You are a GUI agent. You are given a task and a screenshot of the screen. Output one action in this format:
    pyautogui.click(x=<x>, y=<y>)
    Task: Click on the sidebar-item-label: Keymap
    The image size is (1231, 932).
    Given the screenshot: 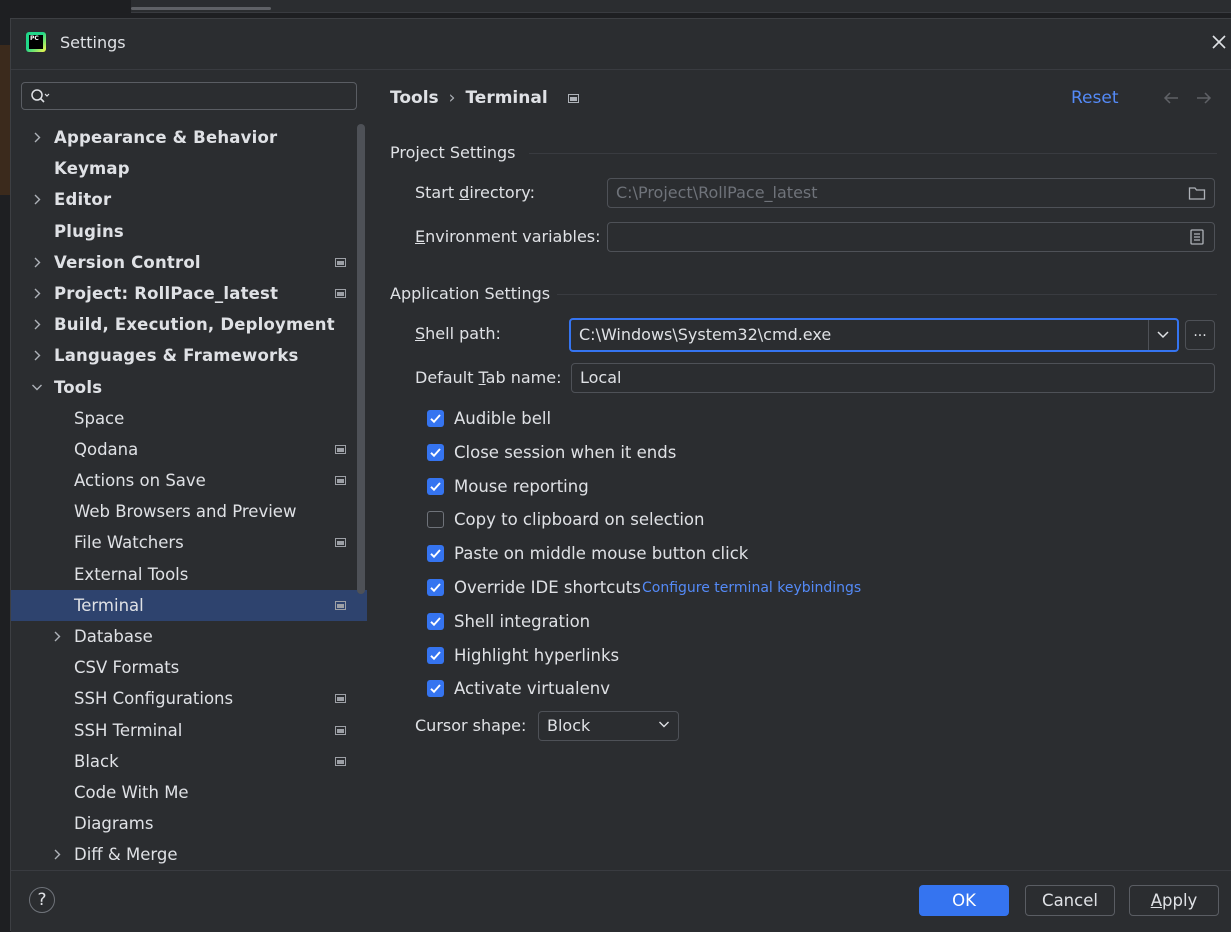 What is the action you would take?
    pyautogui.click(x=92, y=169)
    